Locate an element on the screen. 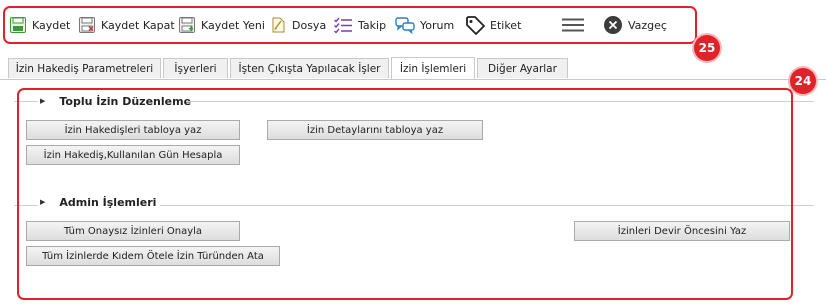 This screenshot has width=826, height=305. tab-izin-hakedis-parametreleri: İzin Hakediş Parametreleri is located at coordinates (84, 68).